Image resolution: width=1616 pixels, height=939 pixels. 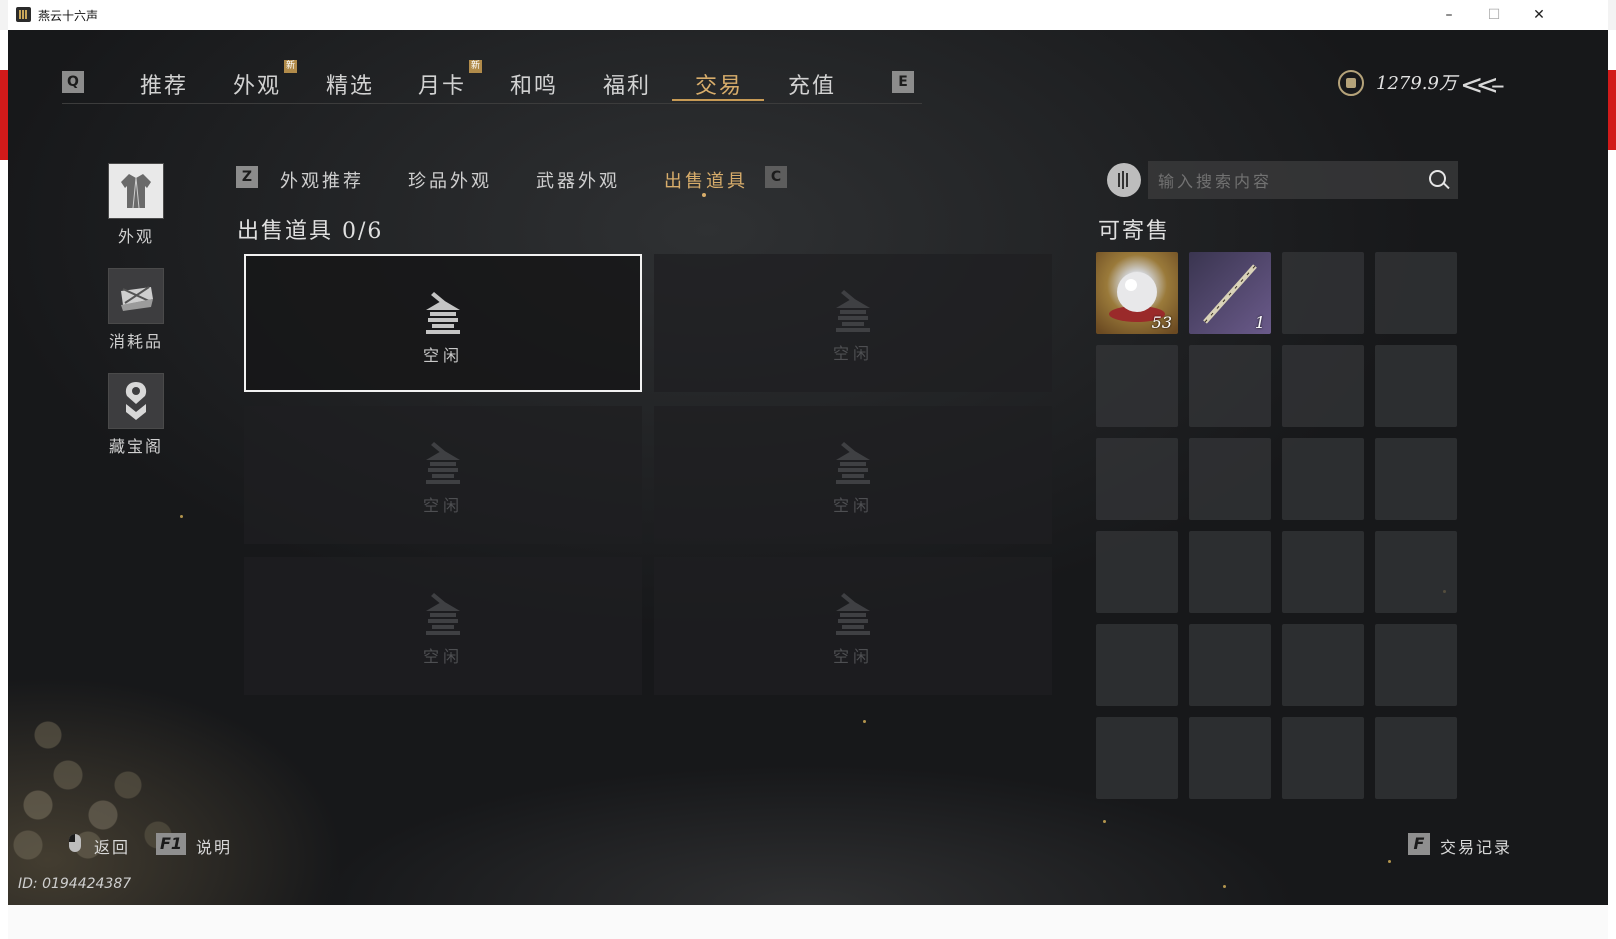 I want to click on maximize-button: ☐, so click(x=1494, y=15).